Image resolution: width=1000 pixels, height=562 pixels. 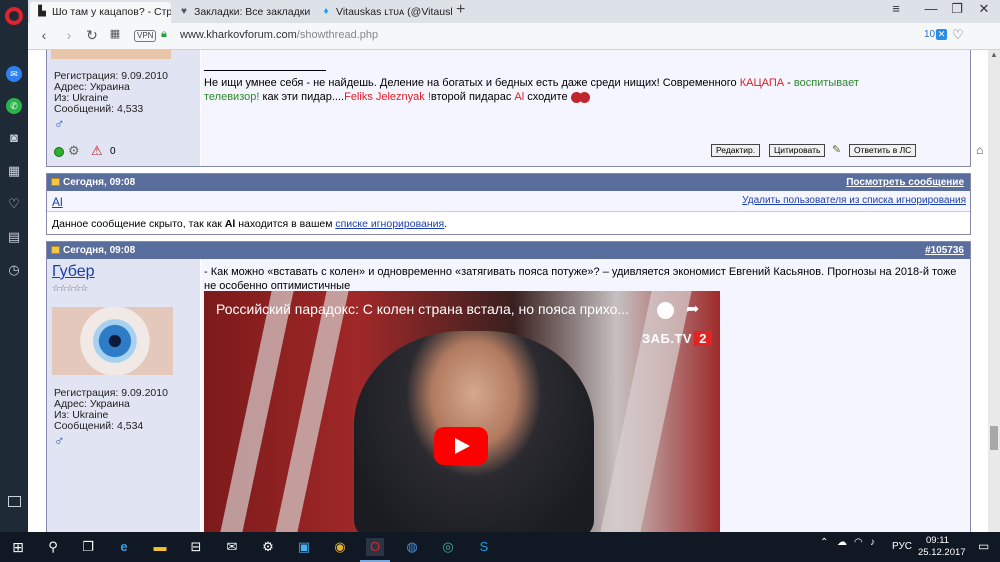 I want to click on sig-red-text: Feliks Jeleznyak !, so click(x=387, y=97).